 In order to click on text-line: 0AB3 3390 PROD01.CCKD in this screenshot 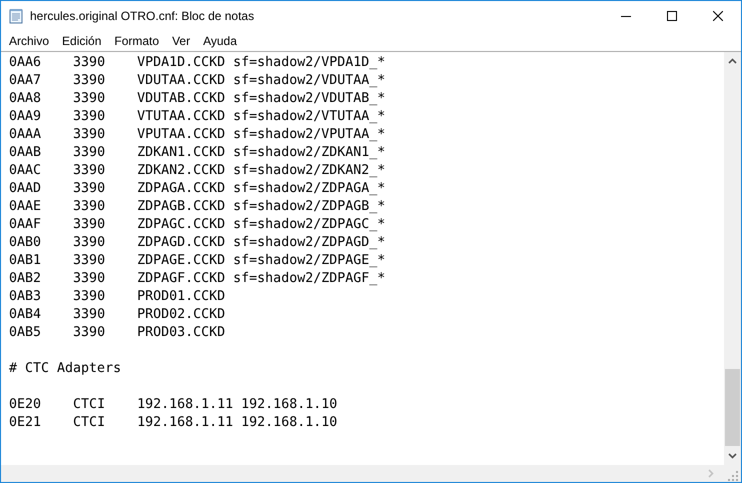, I will do `click(117, 297)`.